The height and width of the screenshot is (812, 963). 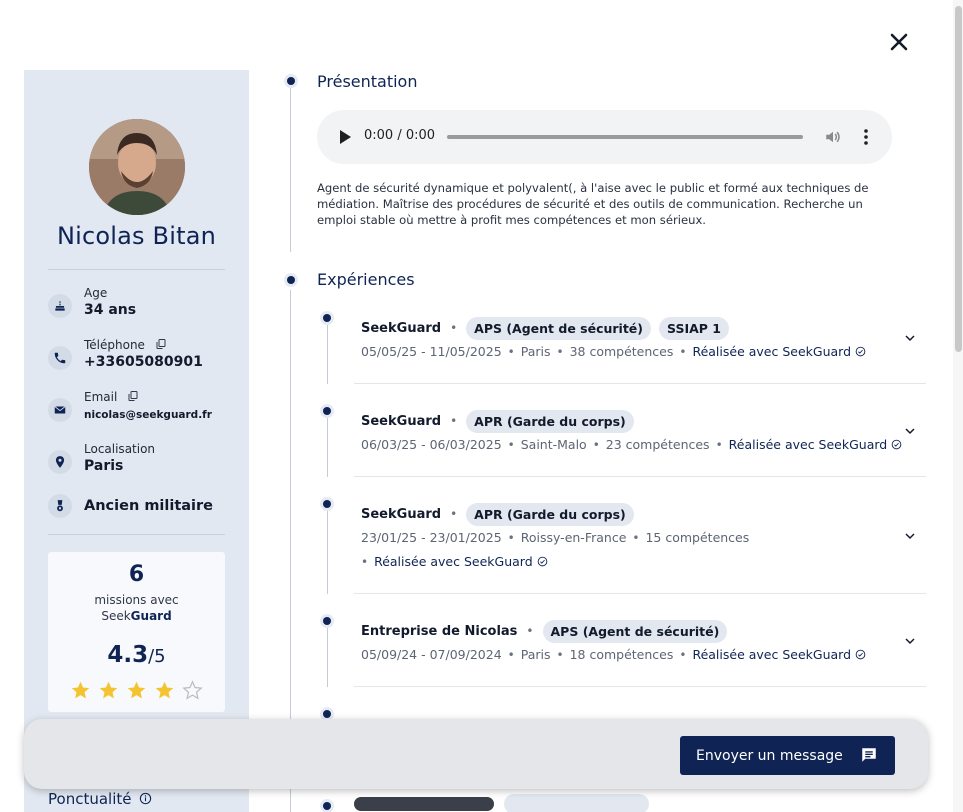 What do you see at coordinates (110, 310) in the screenshot?
I see `age-value: 34 ans` at bounding box center [110, 310].